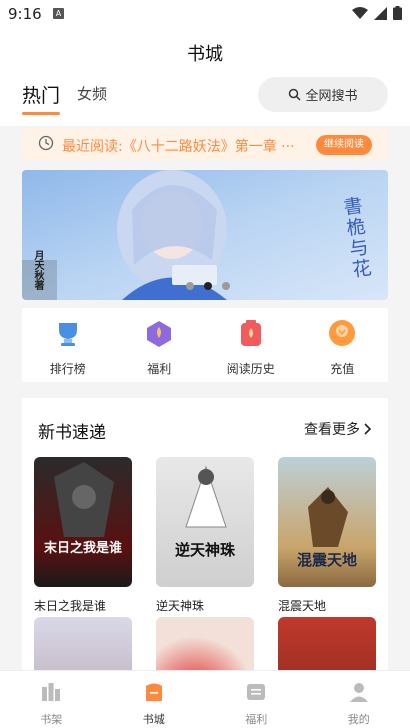  What do you see at coordinates (295, 94) in the screenshot?
I see `search-icon` at bounding box center [295, 94].